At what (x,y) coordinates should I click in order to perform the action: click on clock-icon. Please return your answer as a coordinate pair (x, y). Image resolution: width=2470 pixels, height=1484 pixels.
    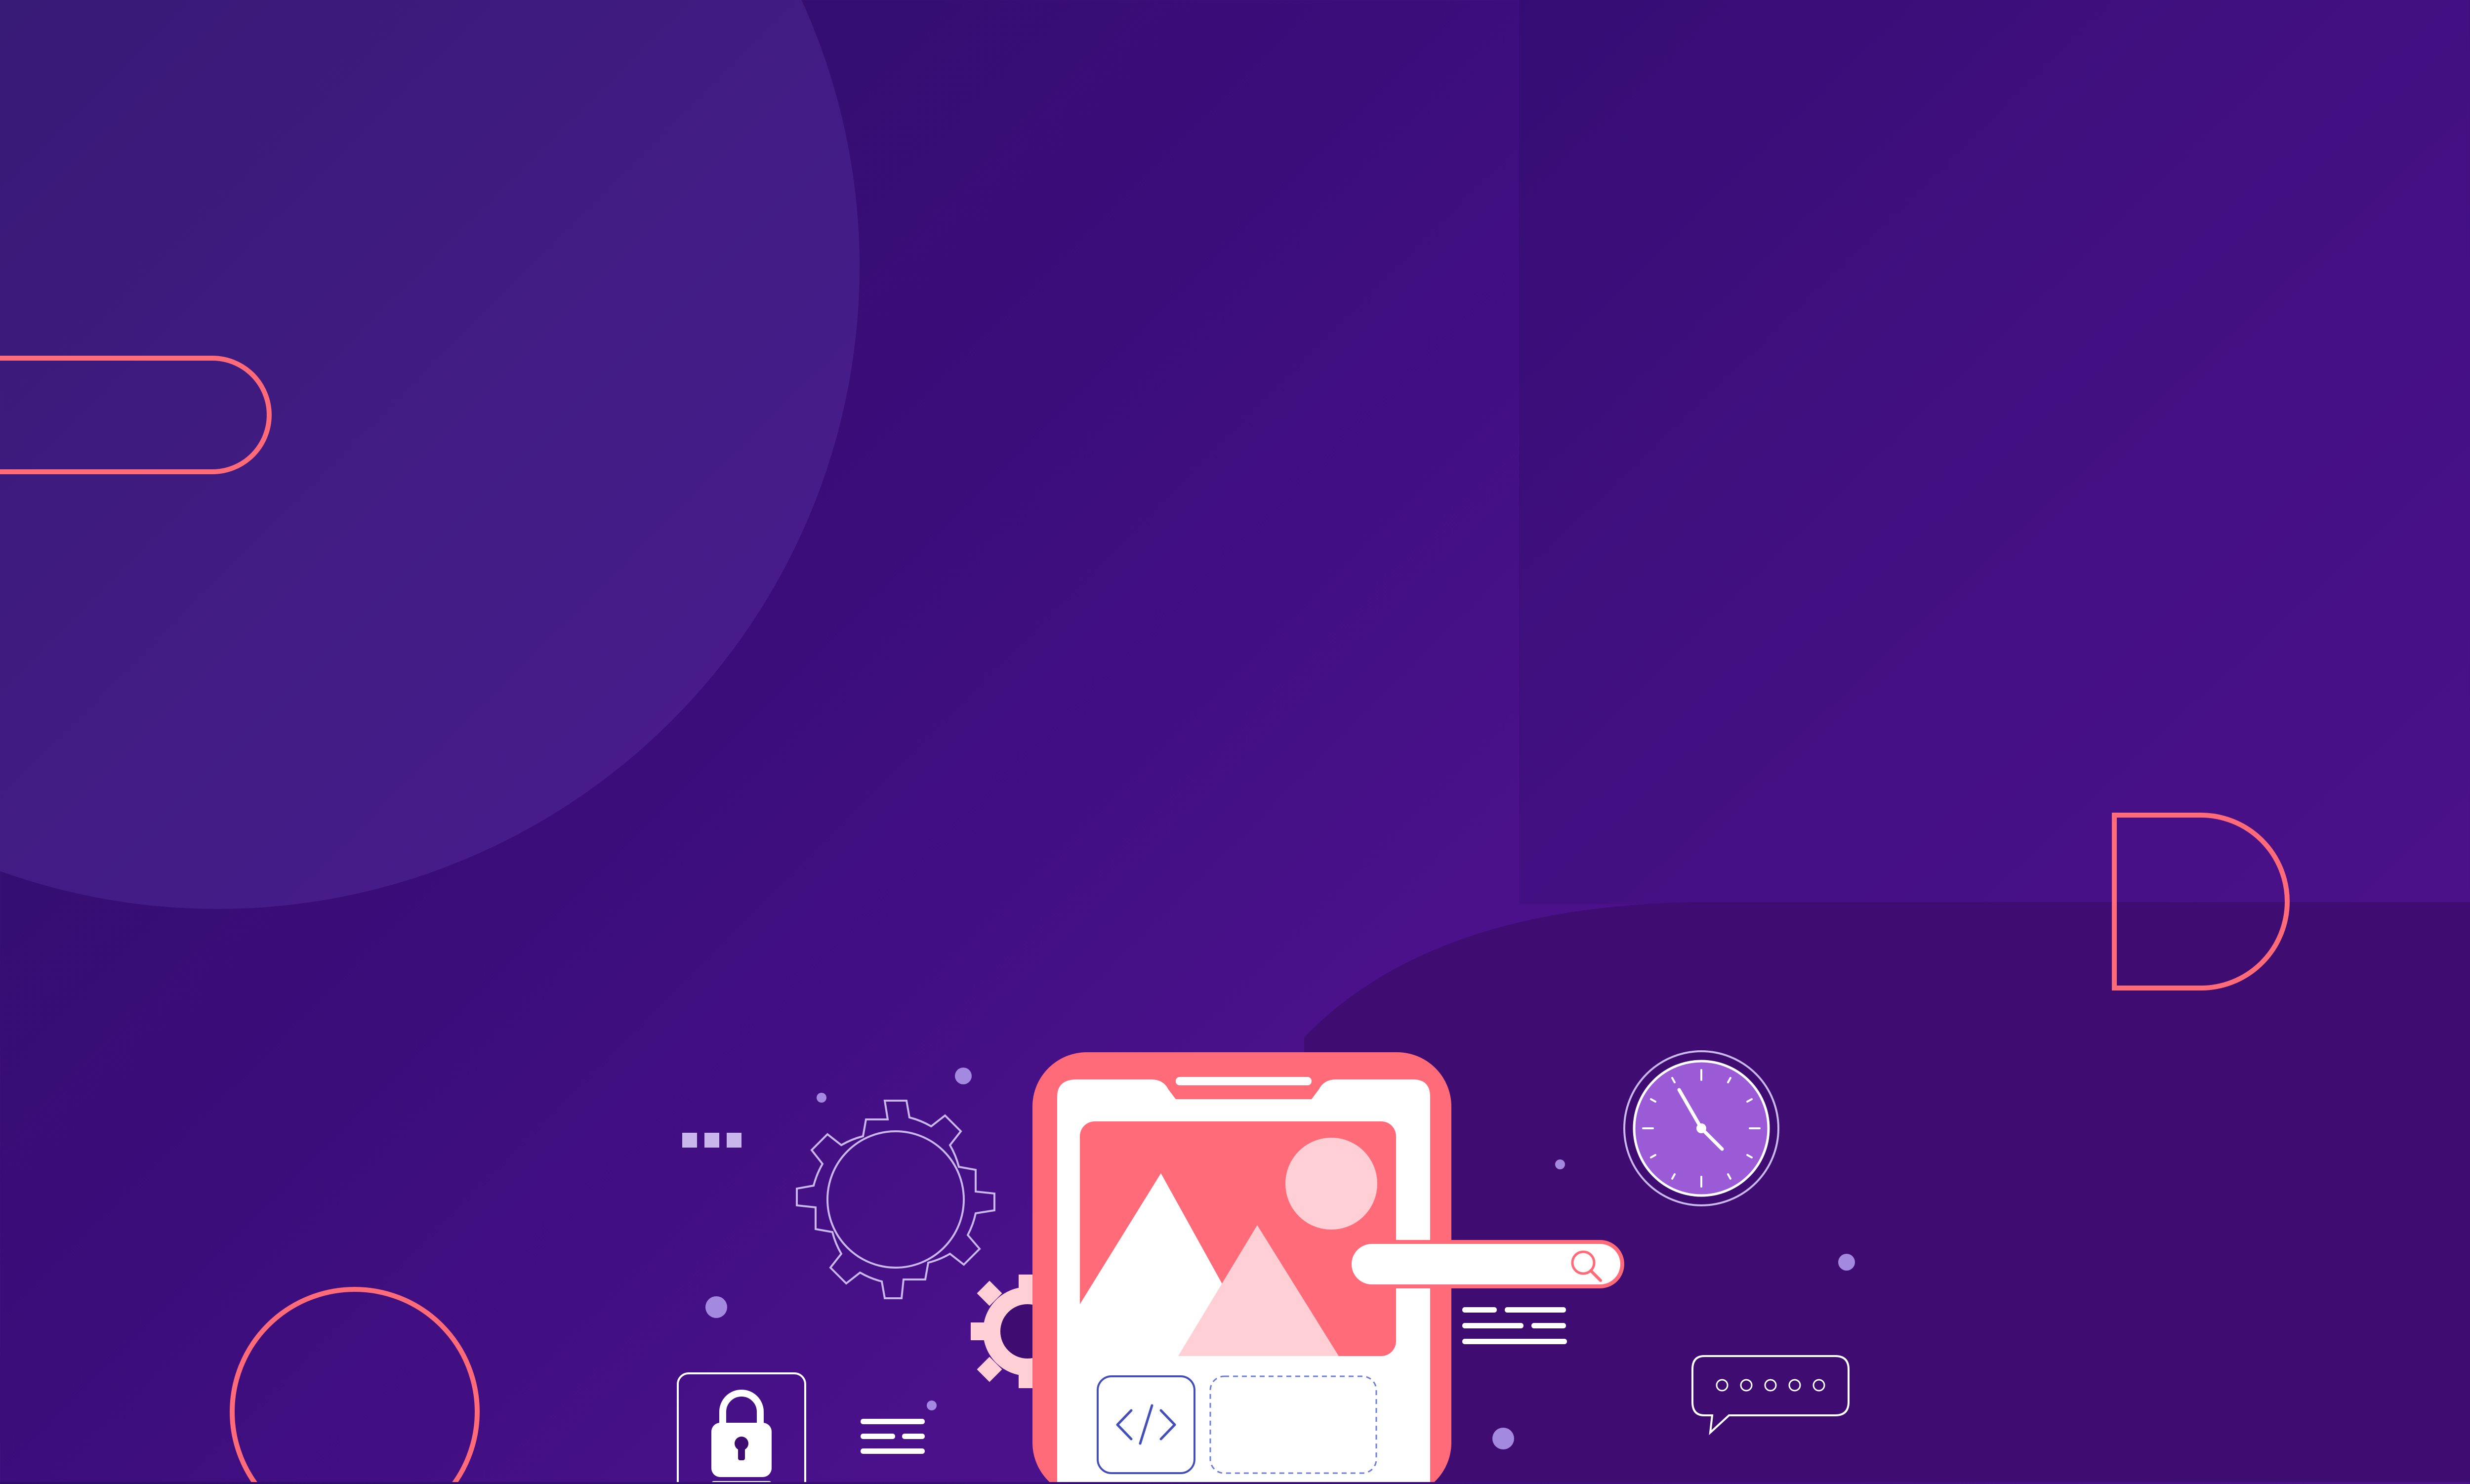
    Looking at the image, I should click on (1701, 1128).